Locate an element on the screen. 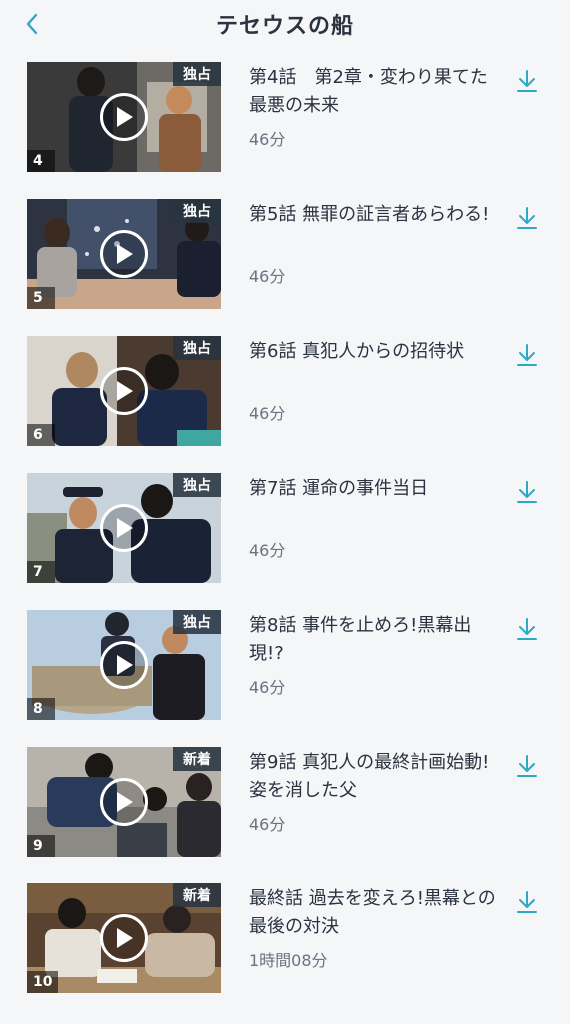 The image size is (570, 1024). episode-thumbnail: 独占 7 is located at coordinates (124, 528).